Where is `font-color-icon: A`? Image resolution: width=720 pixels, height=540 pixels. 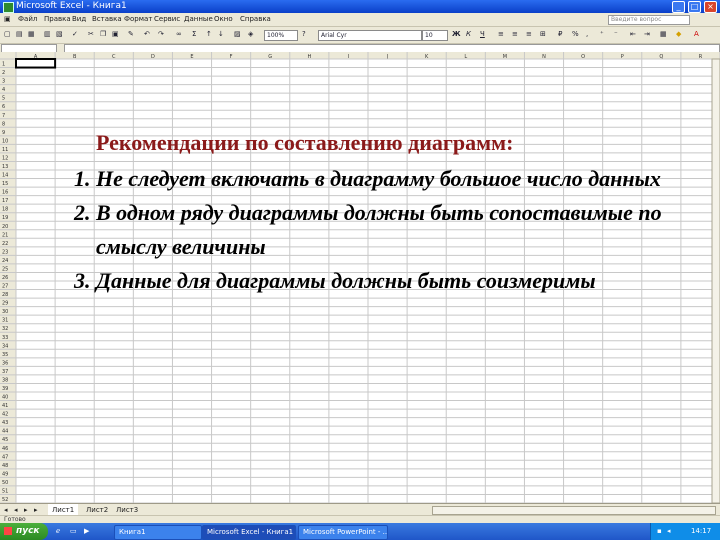 font-color-icon: A is located at coordinates (698, 34).